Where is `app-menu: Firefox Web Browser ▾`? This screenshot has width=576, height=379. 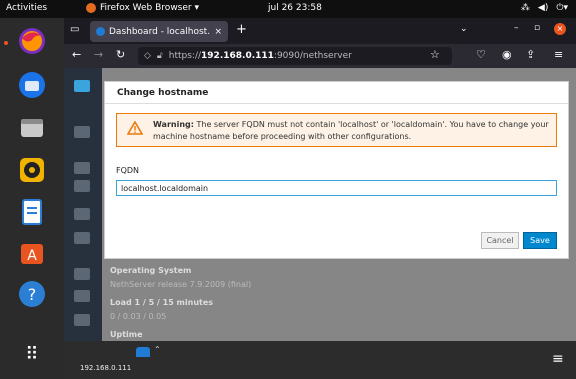 app-menu: Firefox Web Browser ▾ is located at coordinates (142, 8).